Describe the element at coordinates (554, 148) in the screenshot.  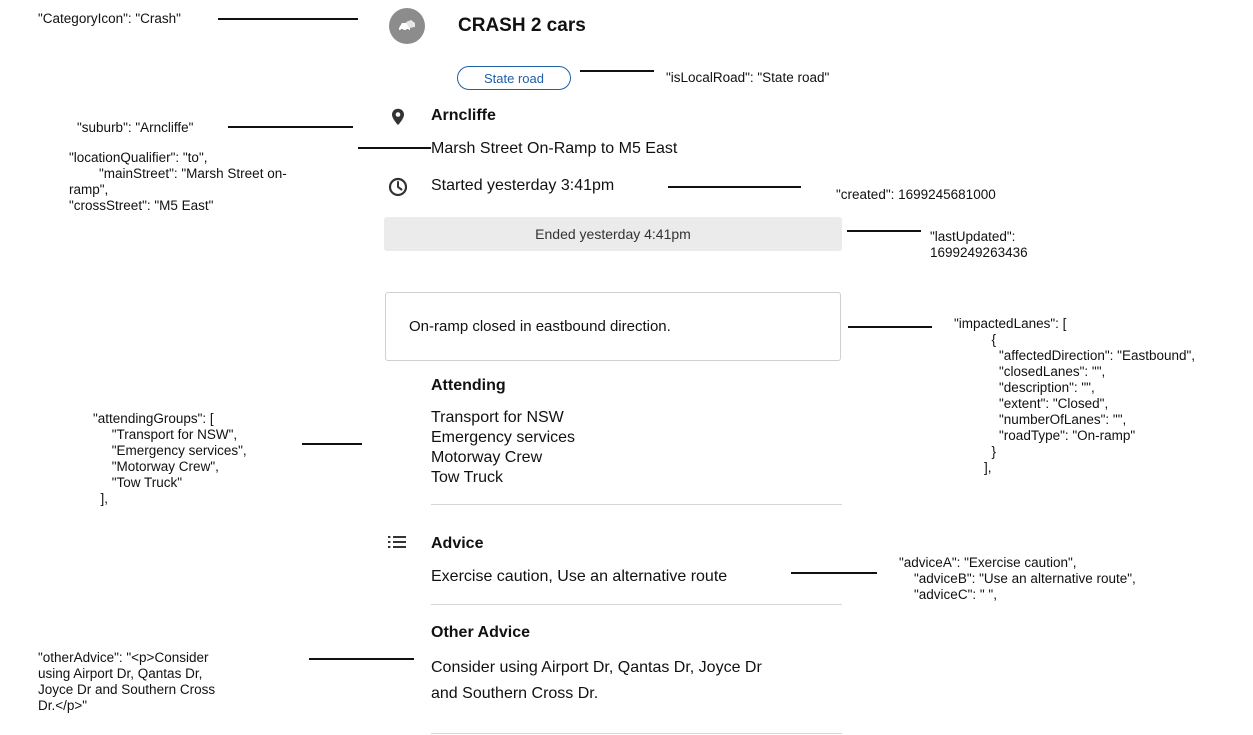
I see `location-description: Marsh Street On-Ramp to M5 East` at that location.